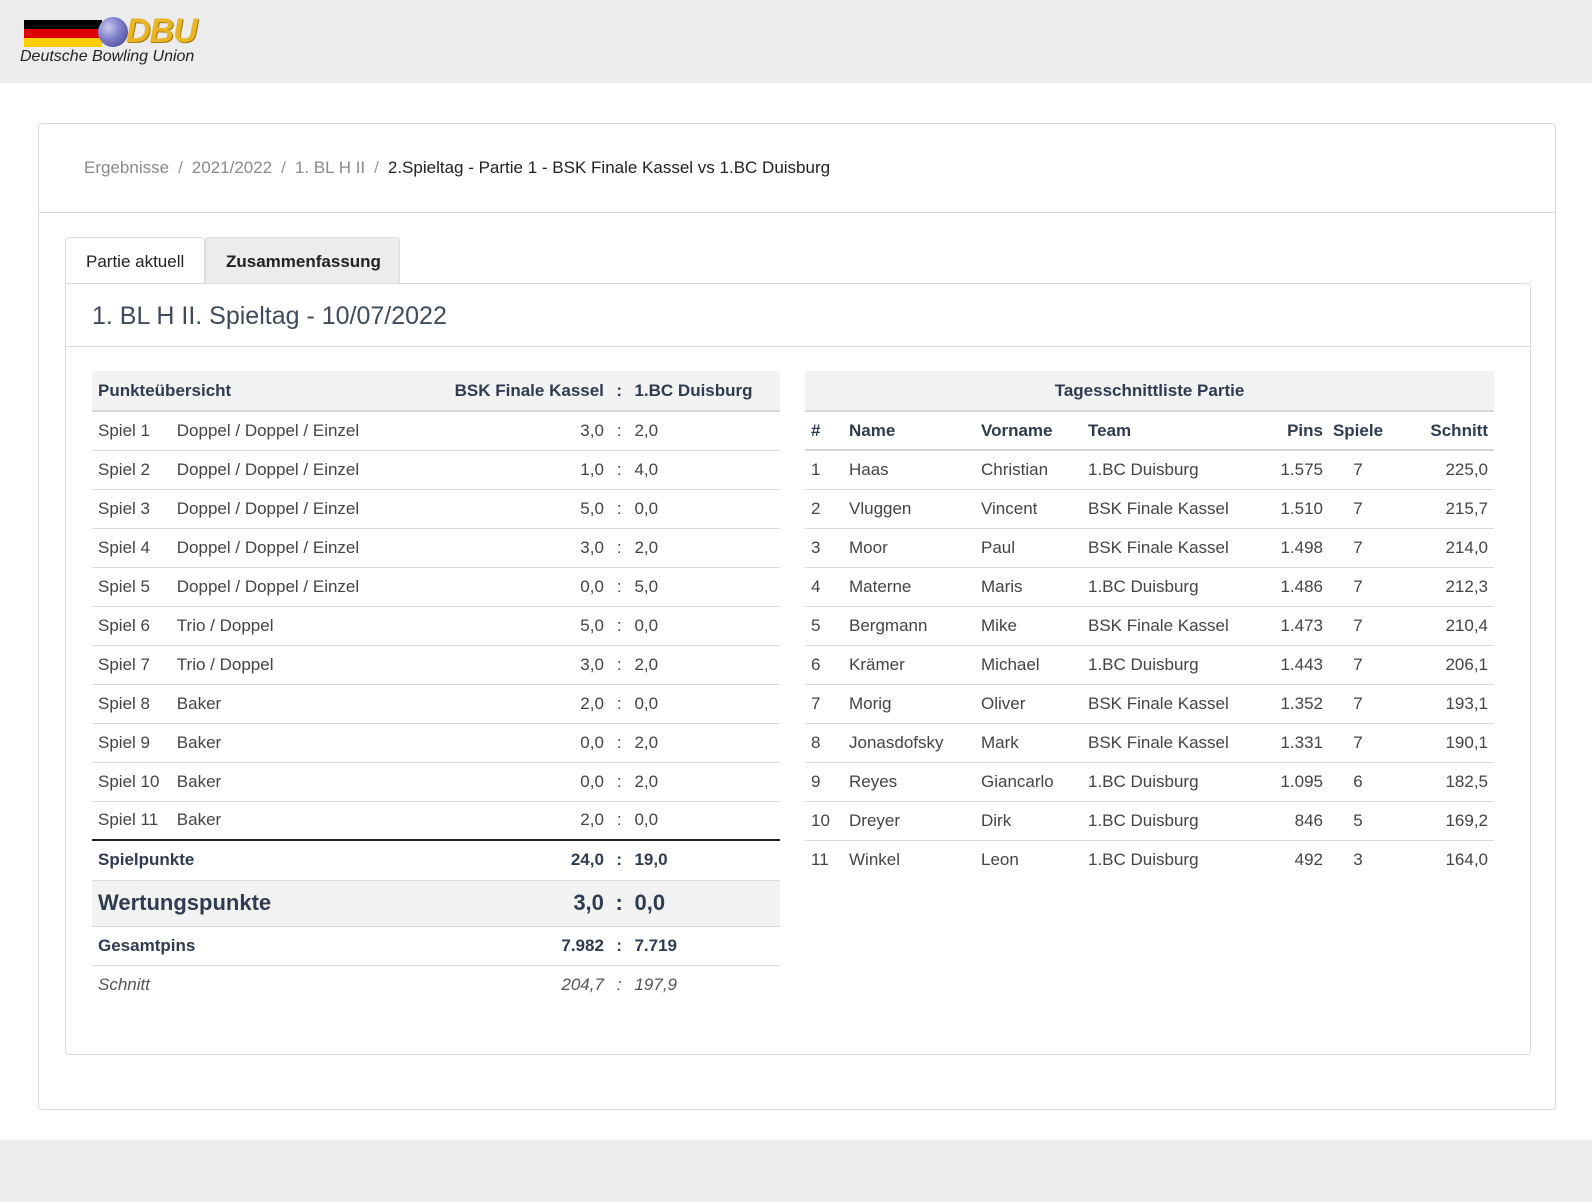 This screenshot has width=1592, height=1202. Describe the element at coordinates (532, 587) in the screenshot. I see `score-team-a: 0,0` at that location.